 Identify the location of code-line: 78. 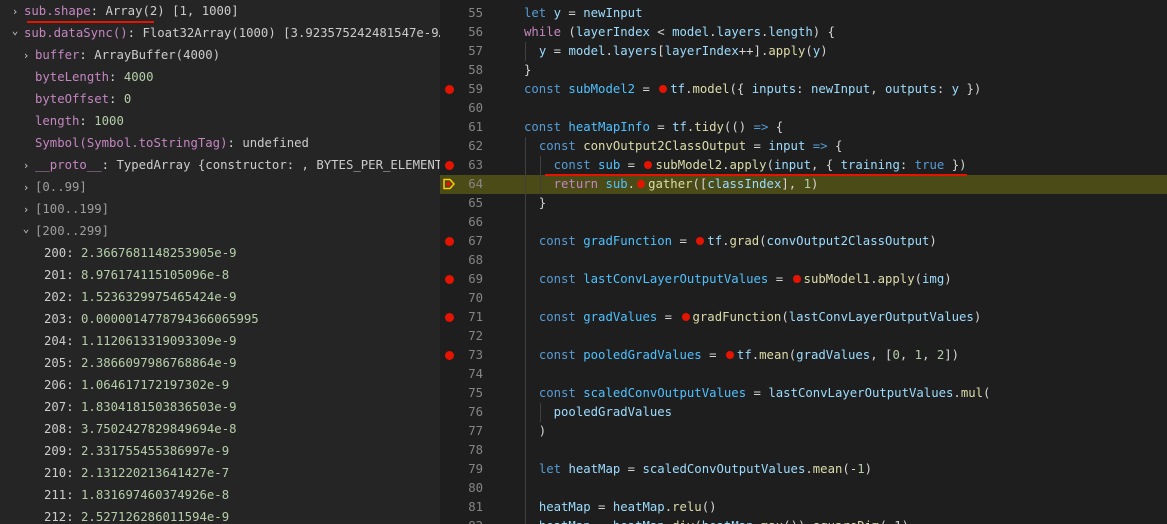
(803, 450).